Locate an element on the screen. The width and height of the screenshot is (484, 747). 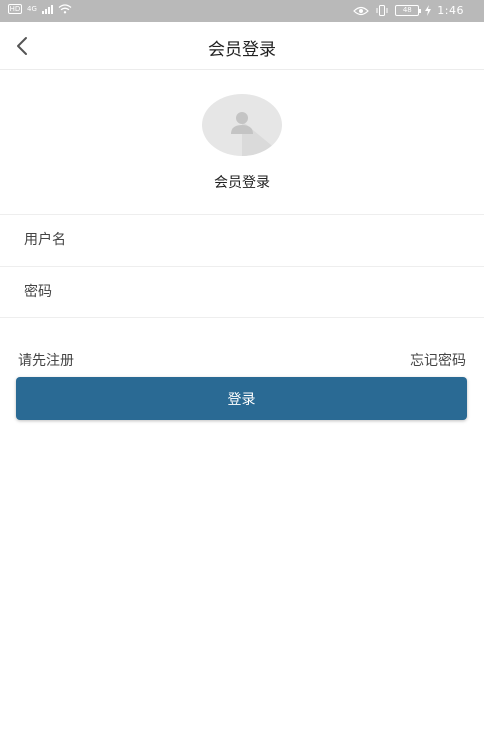
status-time: 1:46 is located at coordinates (450, 10).